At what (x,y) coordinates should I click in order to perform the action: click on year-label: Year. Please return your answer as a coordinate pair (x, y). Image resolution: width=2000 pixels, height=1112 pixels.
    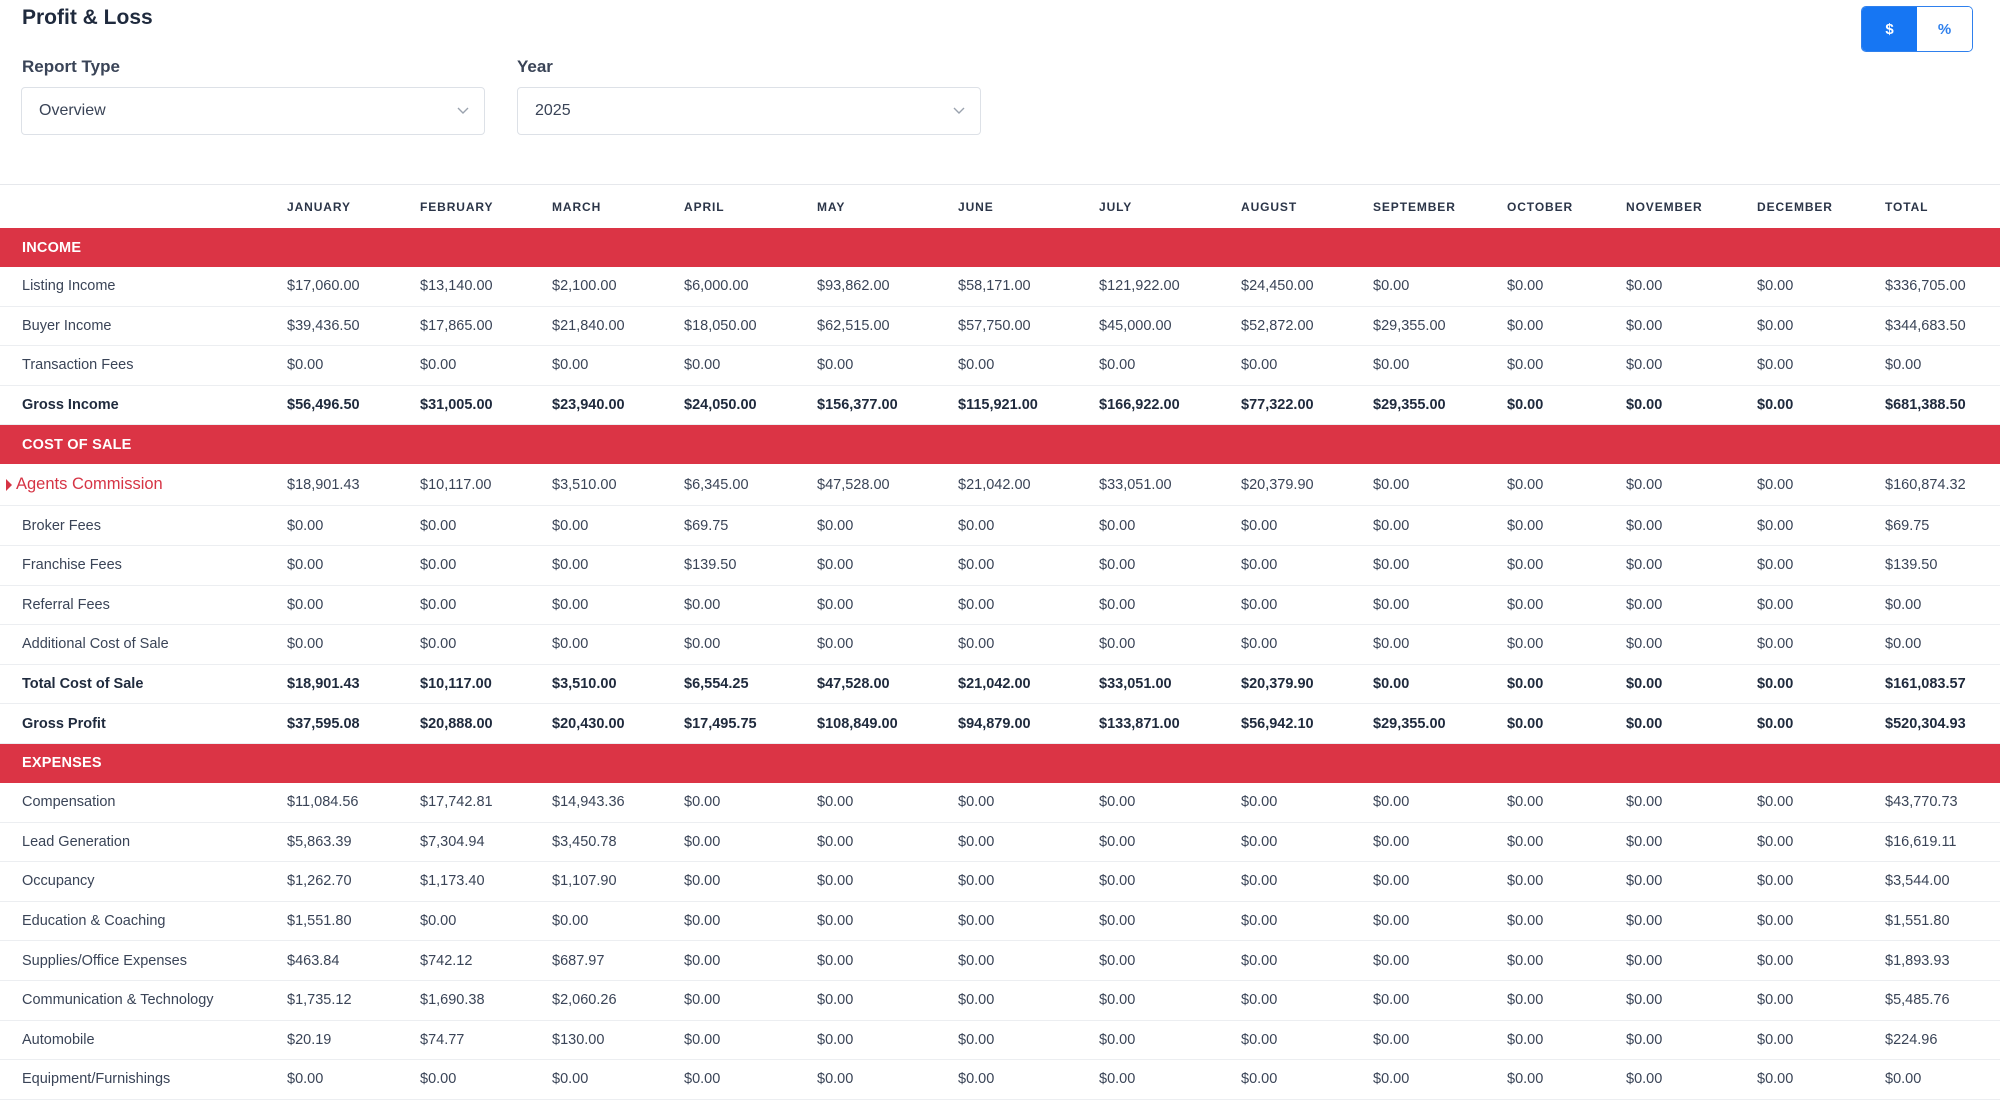
    Looking at the image, I should click on (535, 66).